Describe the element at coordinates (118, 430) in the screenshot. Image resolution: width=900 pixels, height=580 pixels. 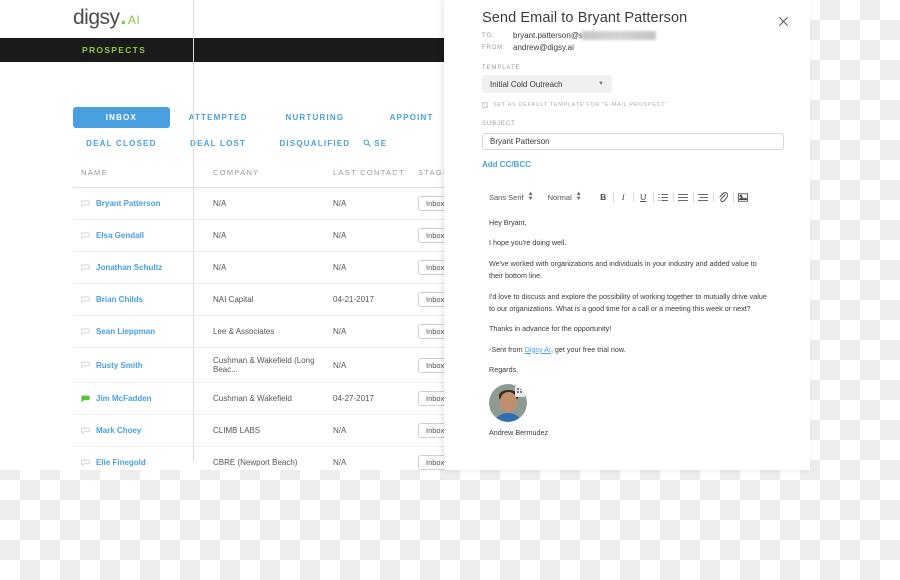
I see `prospect-name-link: Mark Choey` at that location.